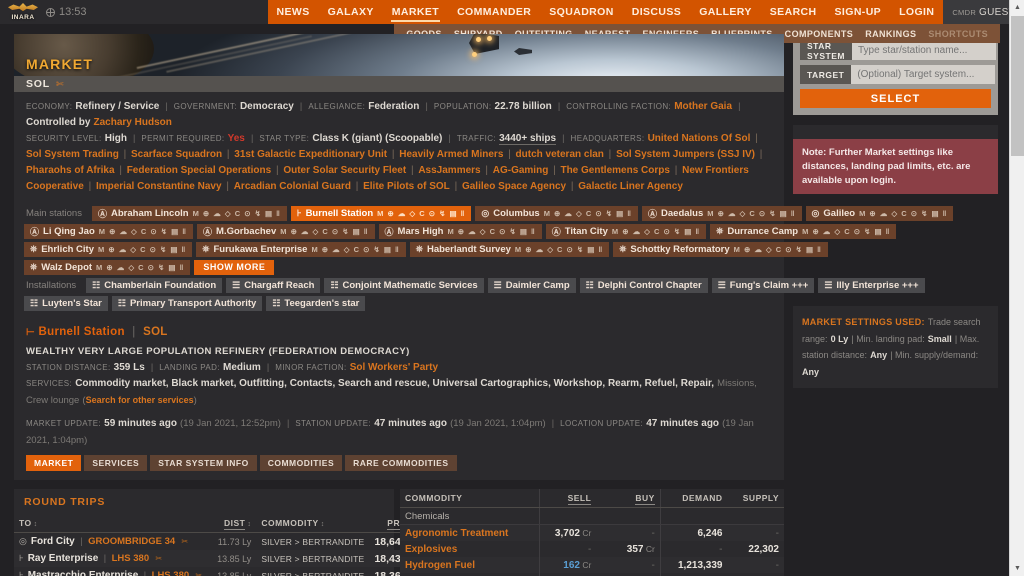 This screenshot has height=576, width=1024. Describe the element at coordinates (923, 74) in the screenshot. I see `target-input` at that location.